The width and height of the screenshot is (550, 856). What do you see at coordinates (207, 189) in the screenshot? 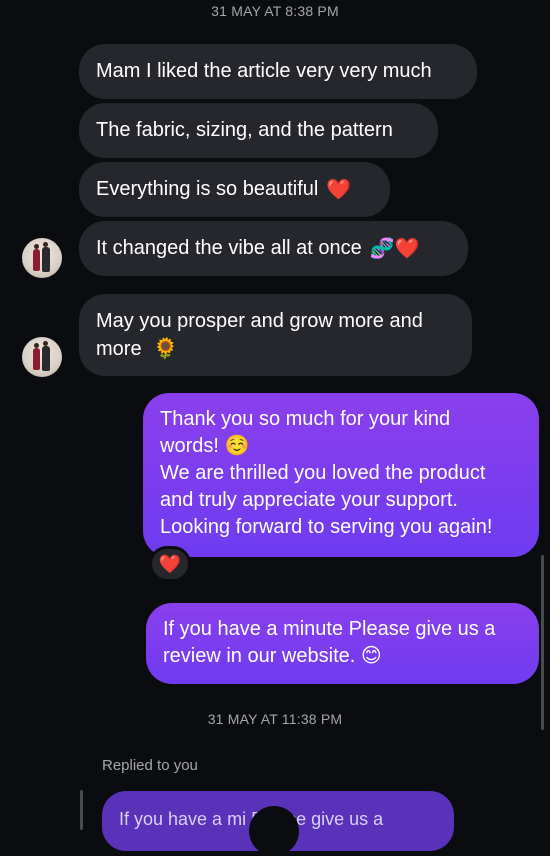
I see `message-text: Everything is so beautiful` at bounding box center [207, 189].